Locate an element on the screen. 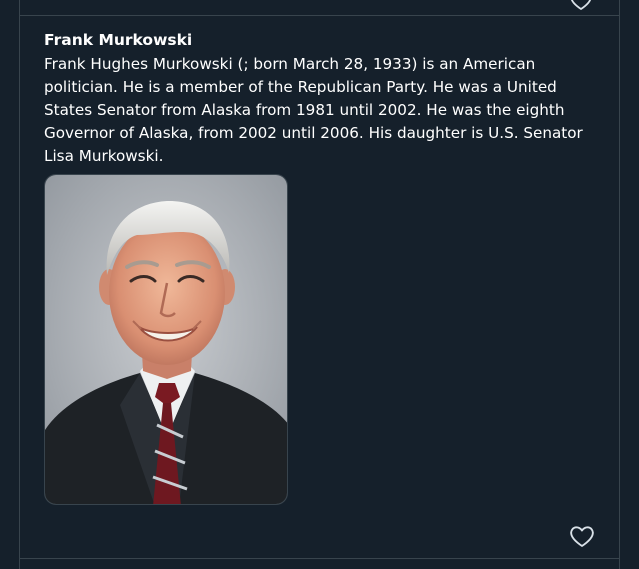 The width and height of the screenshot is (639, 569). previous-post-edge is located at coordinates (319, 8).